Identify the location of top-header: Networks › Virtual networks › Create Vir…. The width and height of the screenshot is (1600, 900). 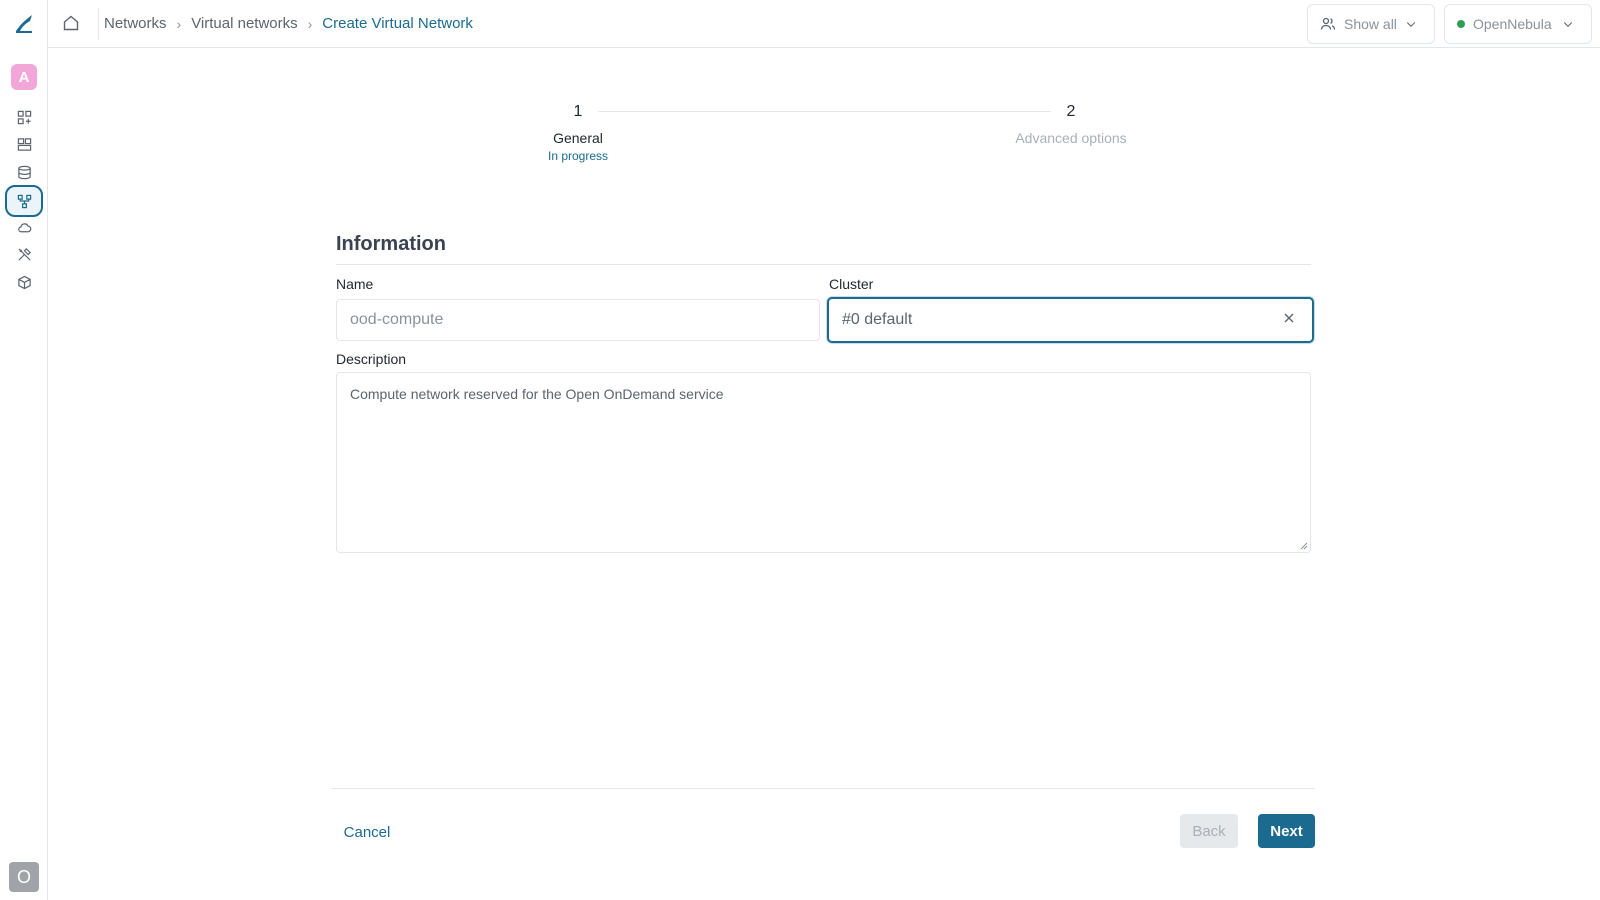
(824, 24).